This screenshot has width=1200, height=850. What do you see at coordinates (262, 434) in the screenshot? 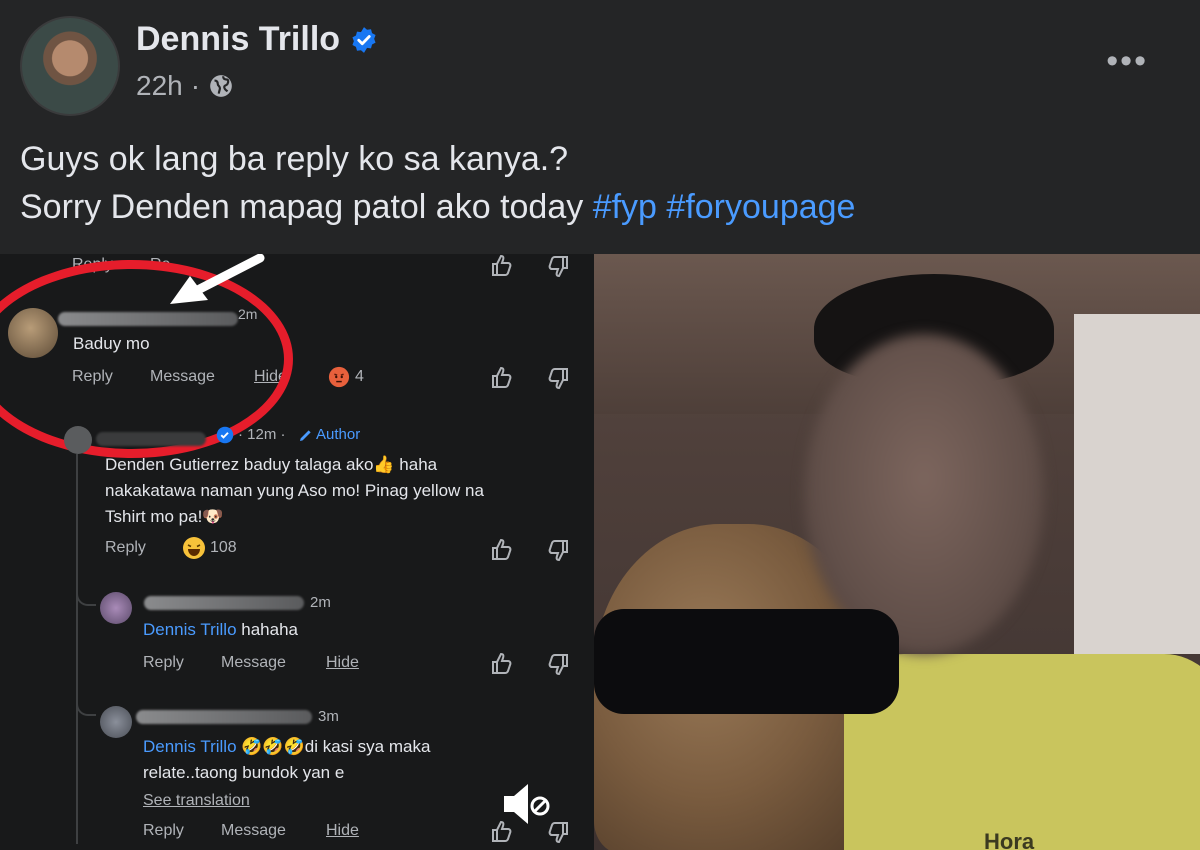
I see `reply-time: · 12m ·` at bounding box center [262, 434].